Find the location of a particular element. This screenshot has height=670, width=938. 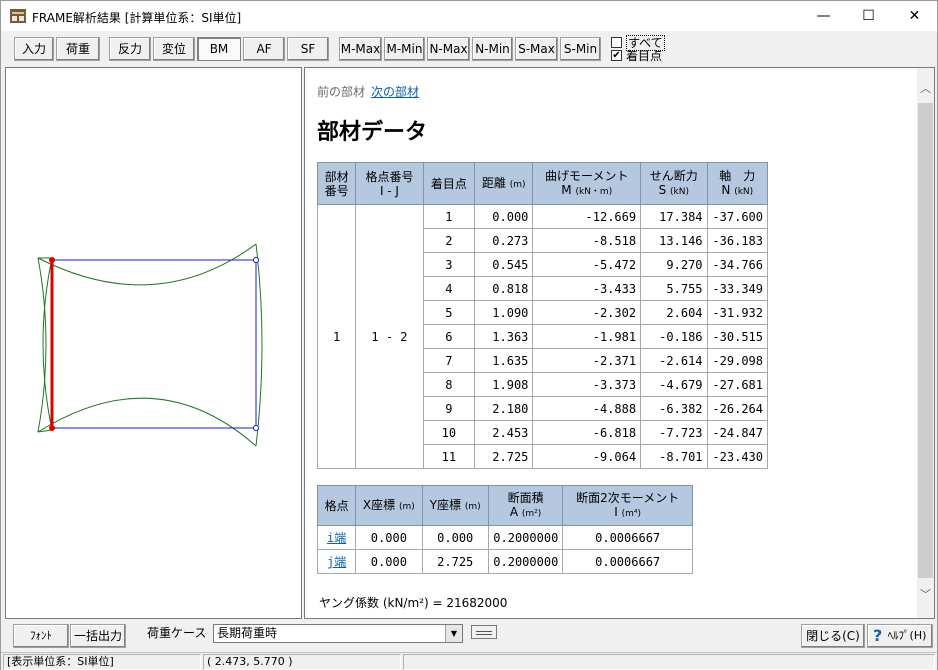

header-inertia: 断面2次モーメント I (m⁴) is located at coordinates (627, 505).